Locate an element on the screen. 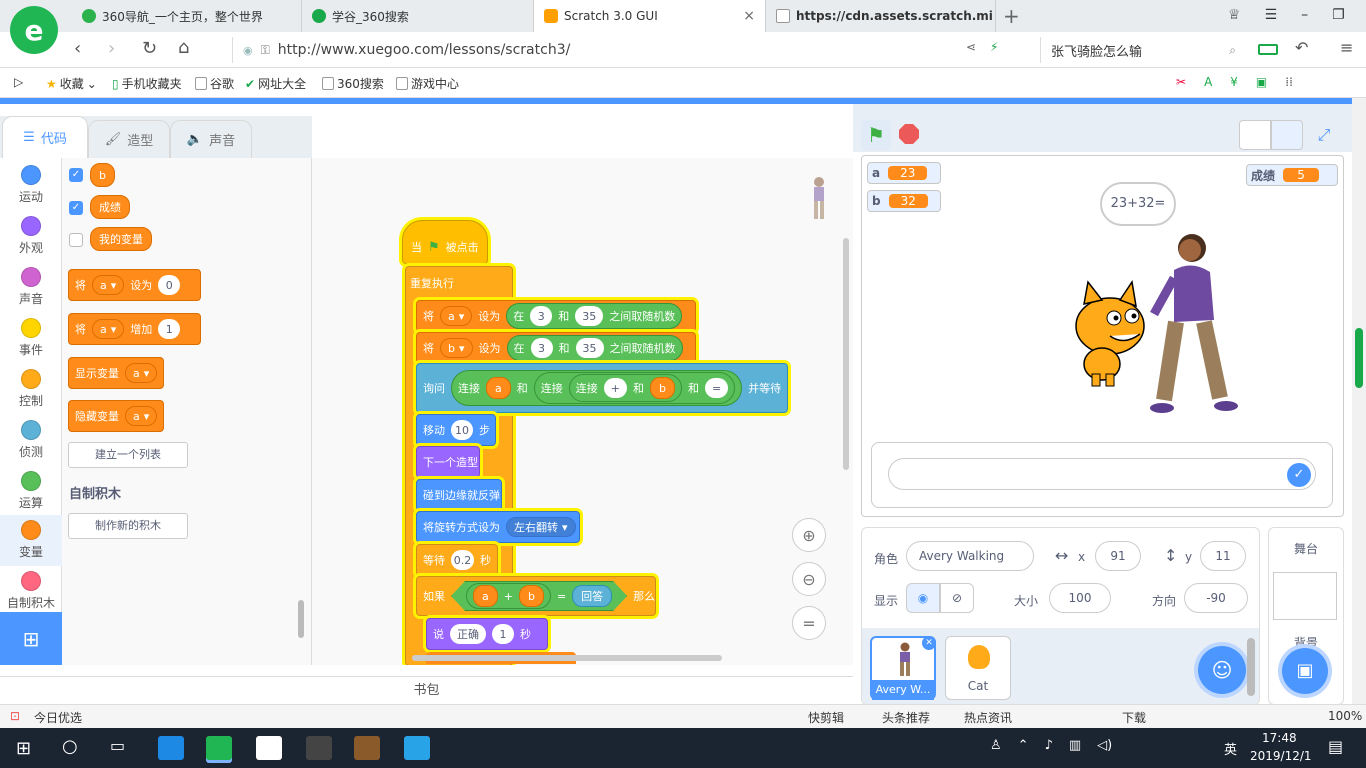  add-extension-button: ⊞ is located at coordinates (31, 638).